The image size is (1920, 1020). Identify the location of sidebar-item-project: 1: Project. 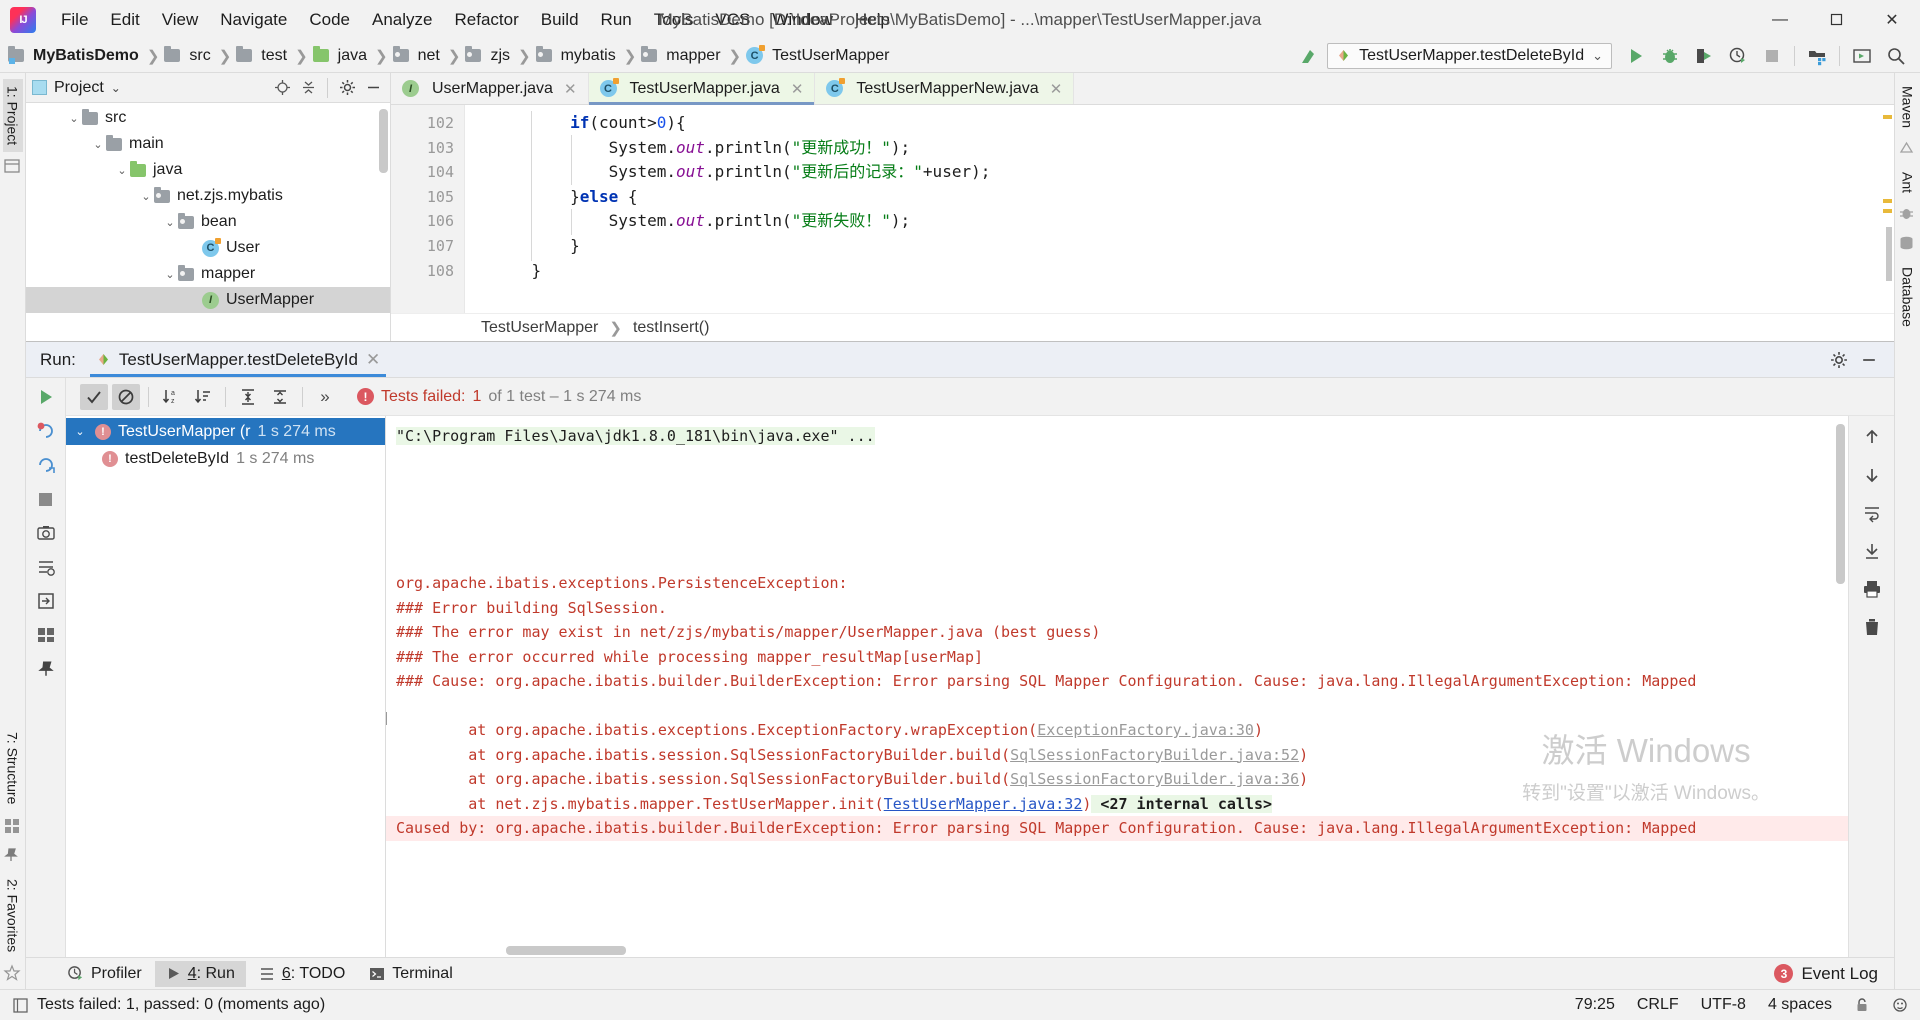
(12, 116).